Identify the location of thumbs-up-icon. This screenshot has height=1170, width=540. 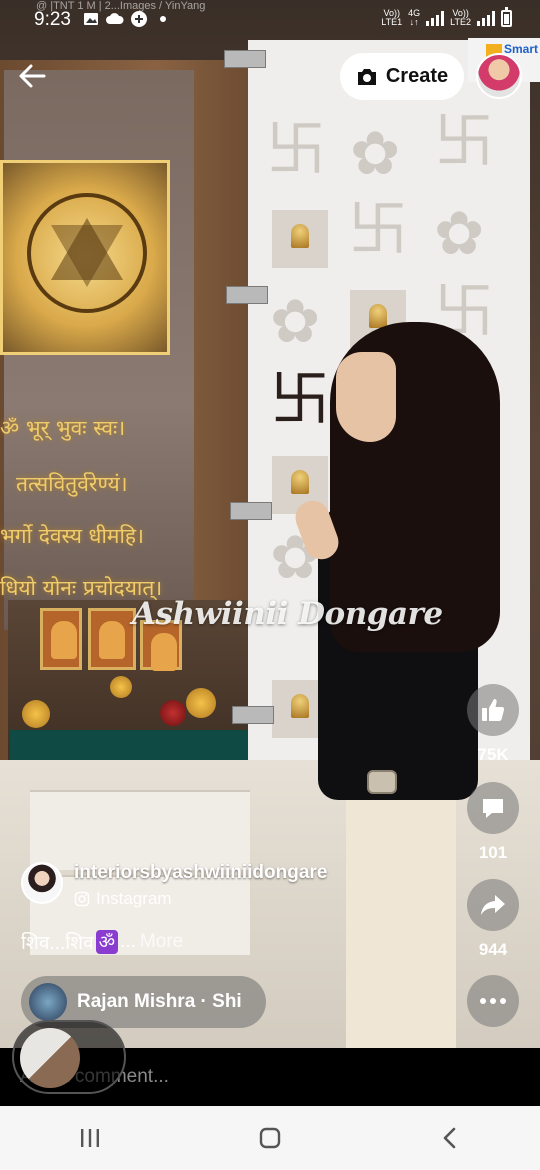
(493, 710).